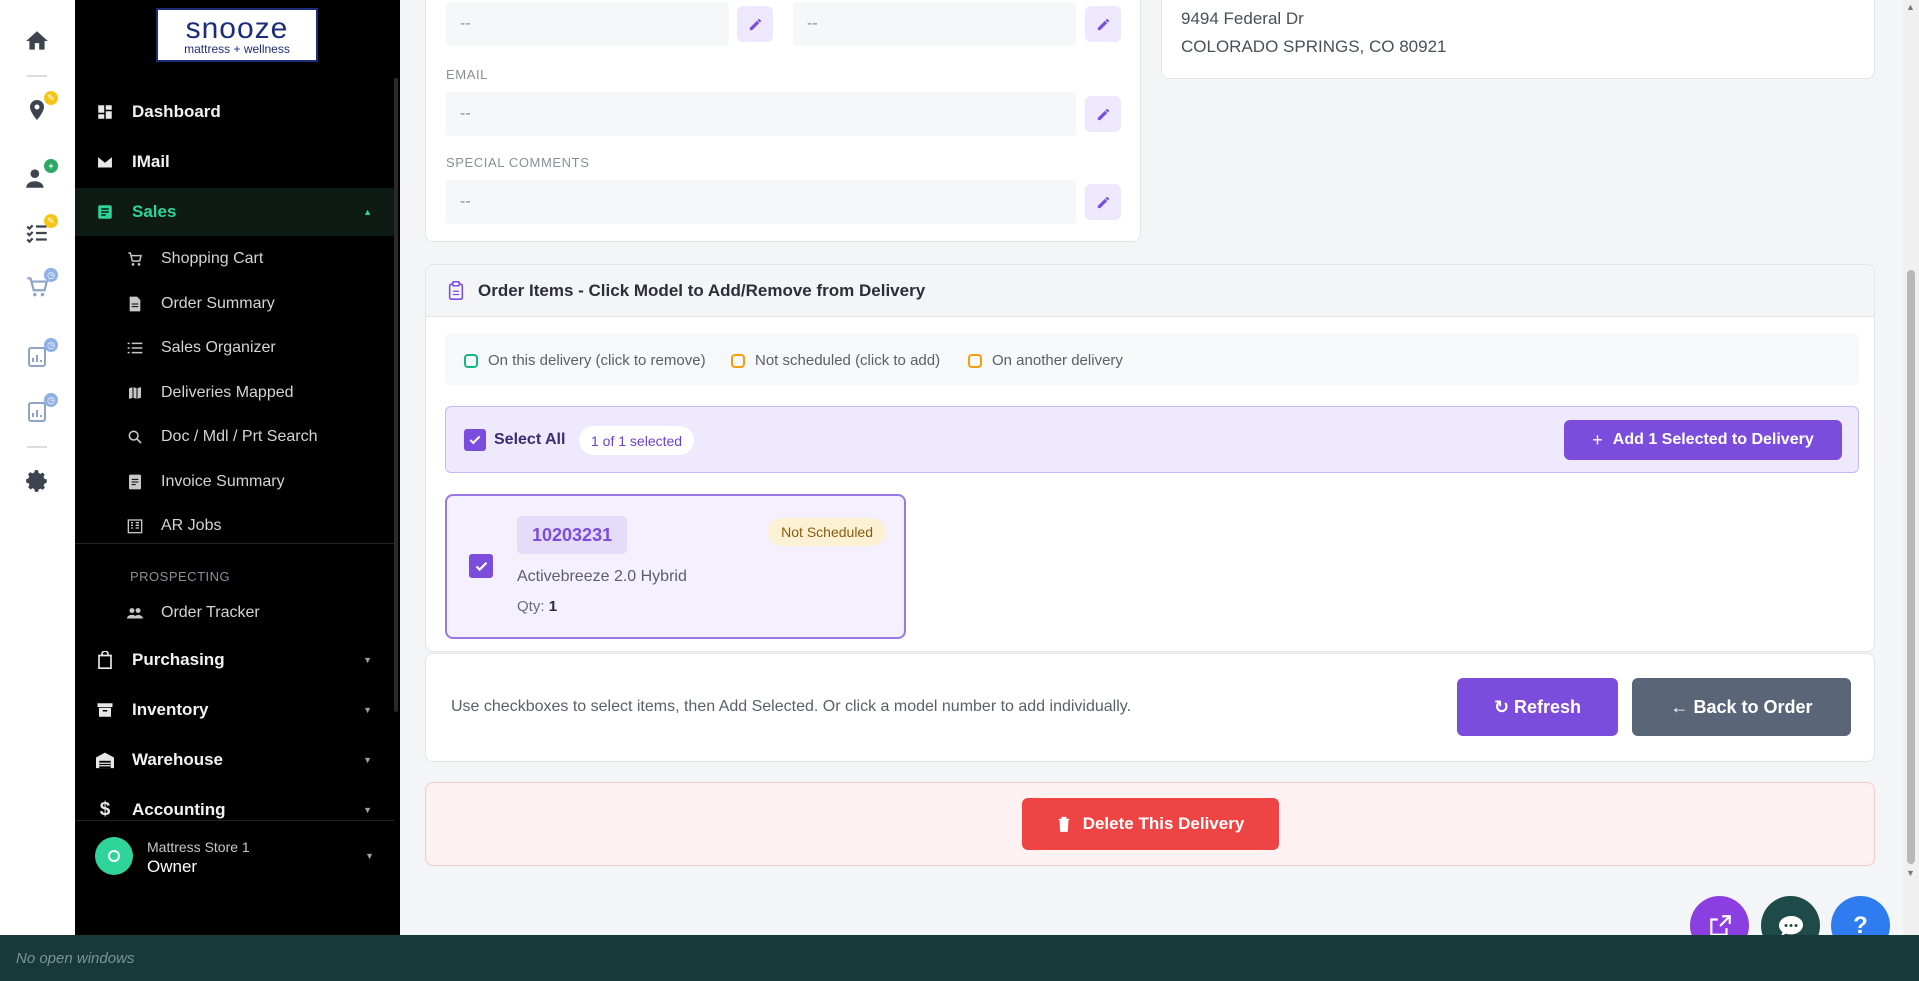 The image size is (1919, 981). Describe the element at coordinates (40, 285) in the screenshot. I see `cart-rail-icon: ◷` at that location.